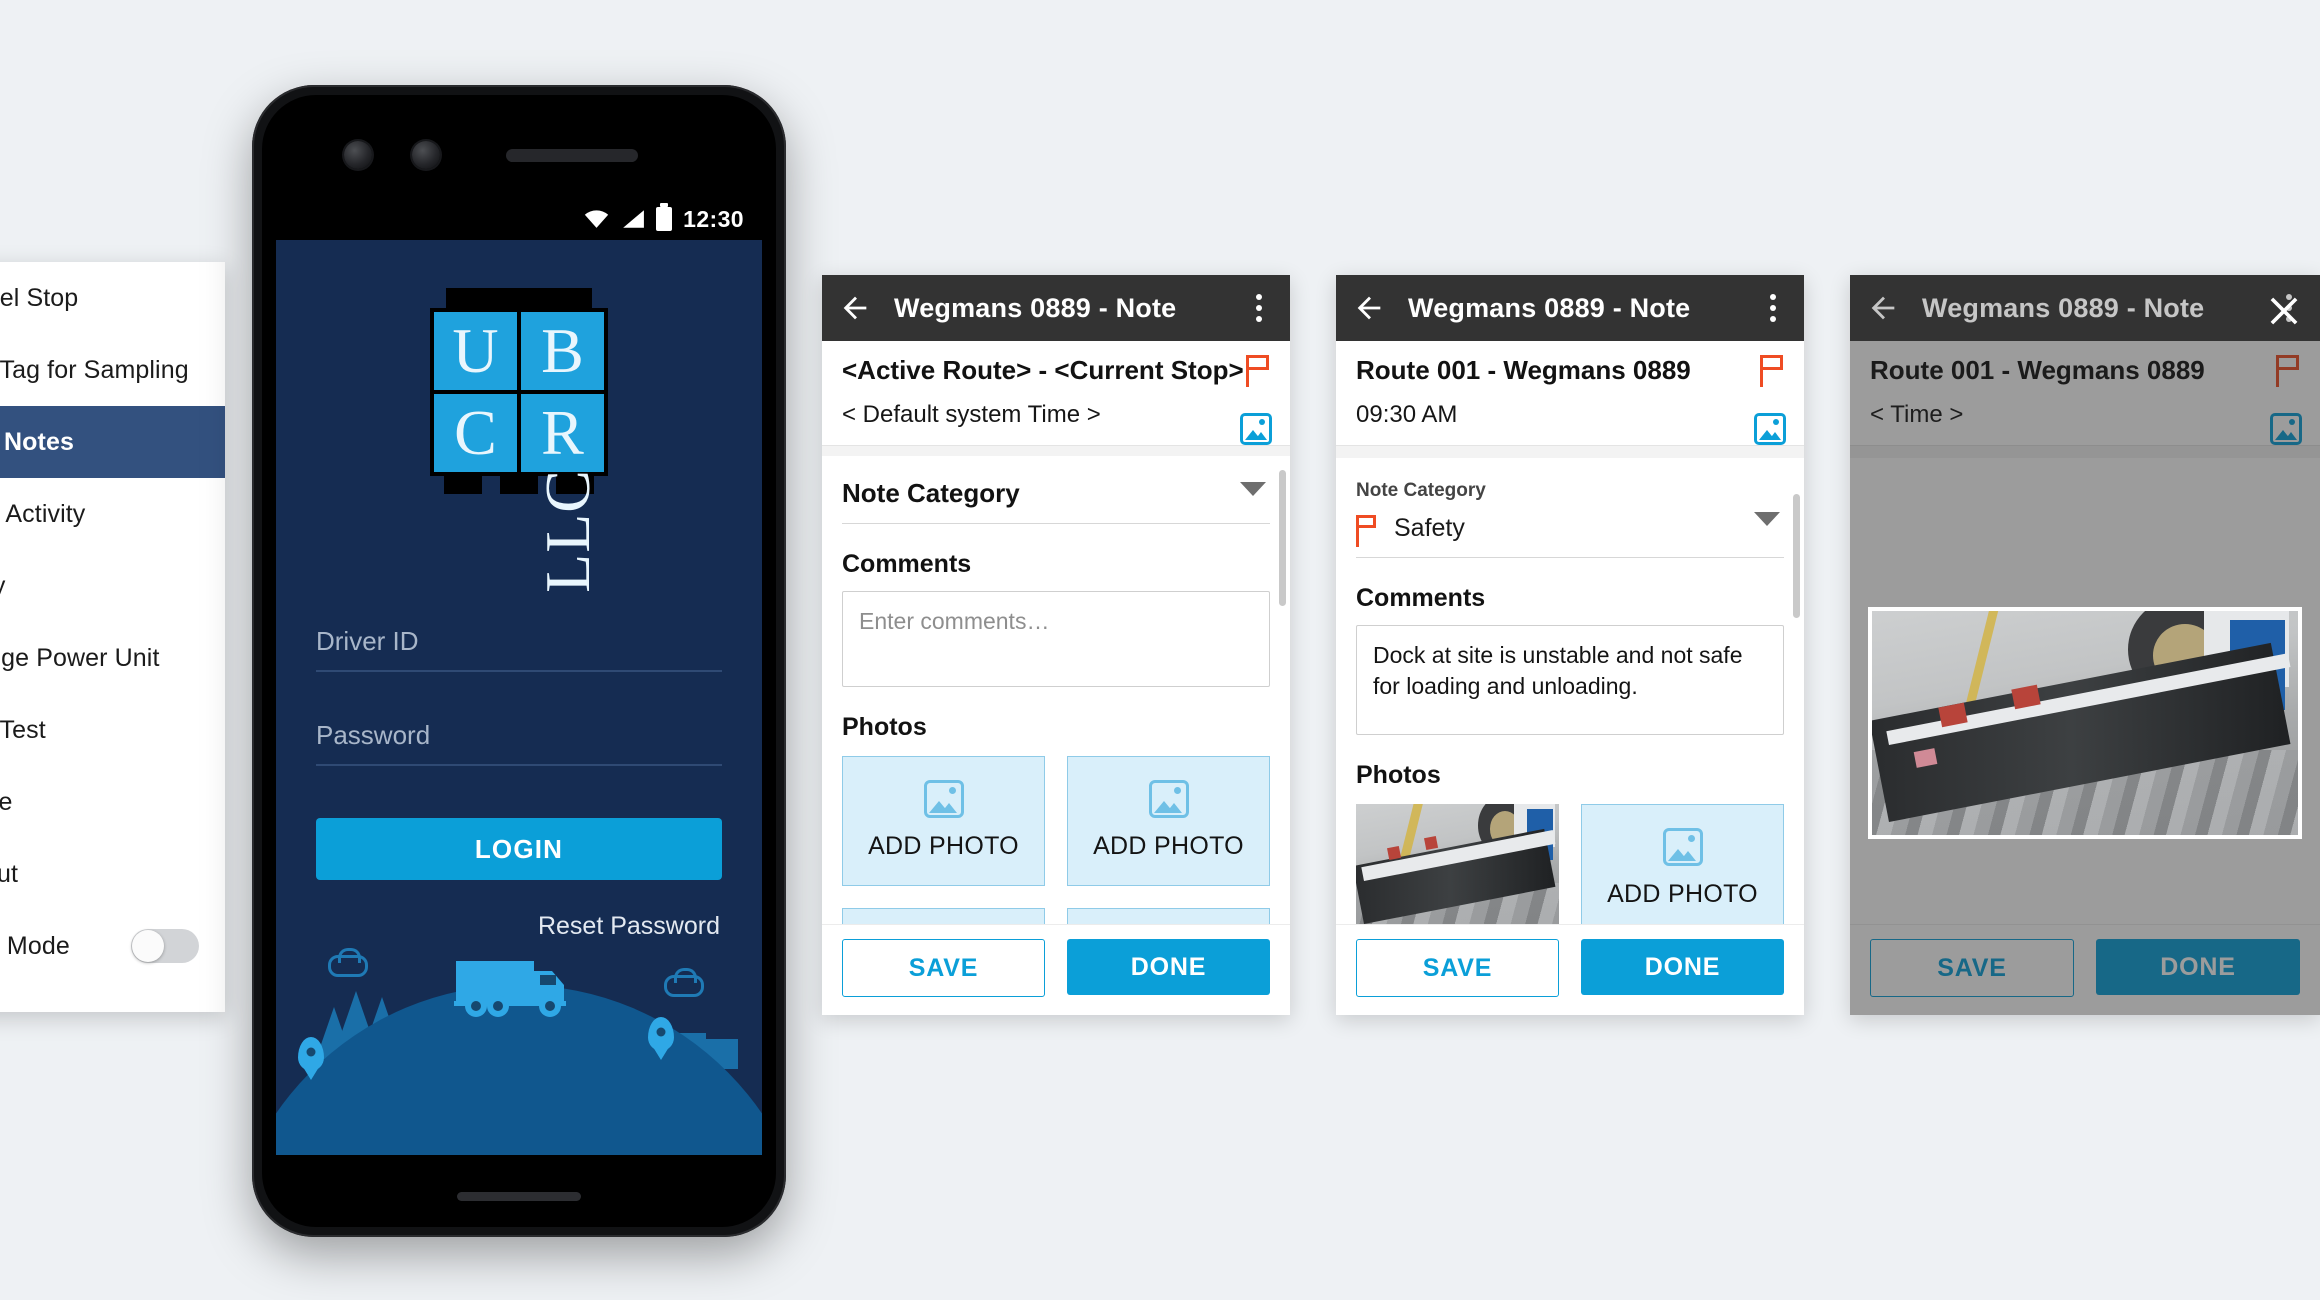 This screenshot has height=1300, width=2320. What do you see at coordinates (1570, 557) in the screenshot?
I see `note-category-underline` at bounding box center [1570, 557].